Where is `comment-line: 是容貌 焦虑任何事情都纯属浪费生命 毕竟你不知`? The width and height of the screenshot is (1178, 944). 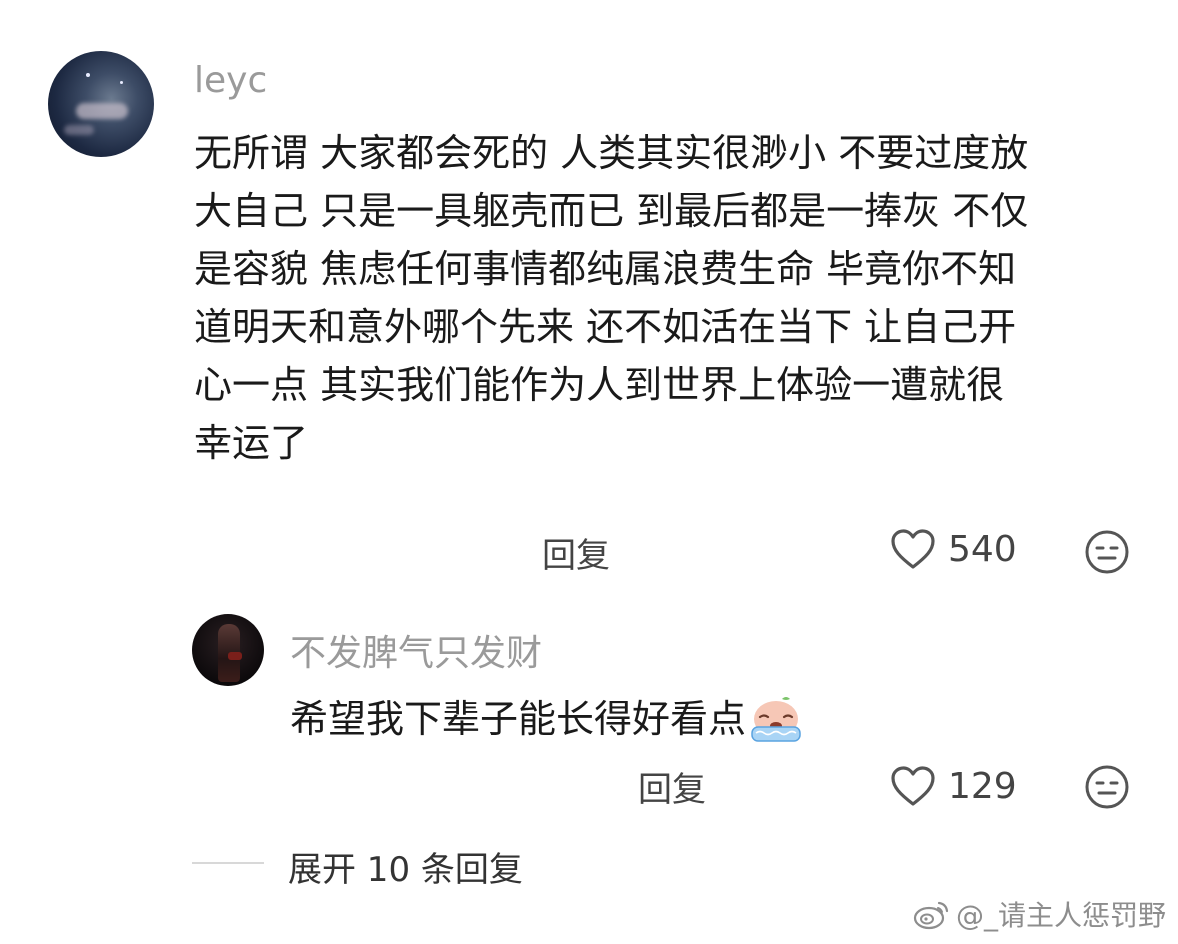 comment-line: 是容貌 焦虑任何事情都纯属浪费生命 毕竟你不知 is located at coordinates (605, 269).